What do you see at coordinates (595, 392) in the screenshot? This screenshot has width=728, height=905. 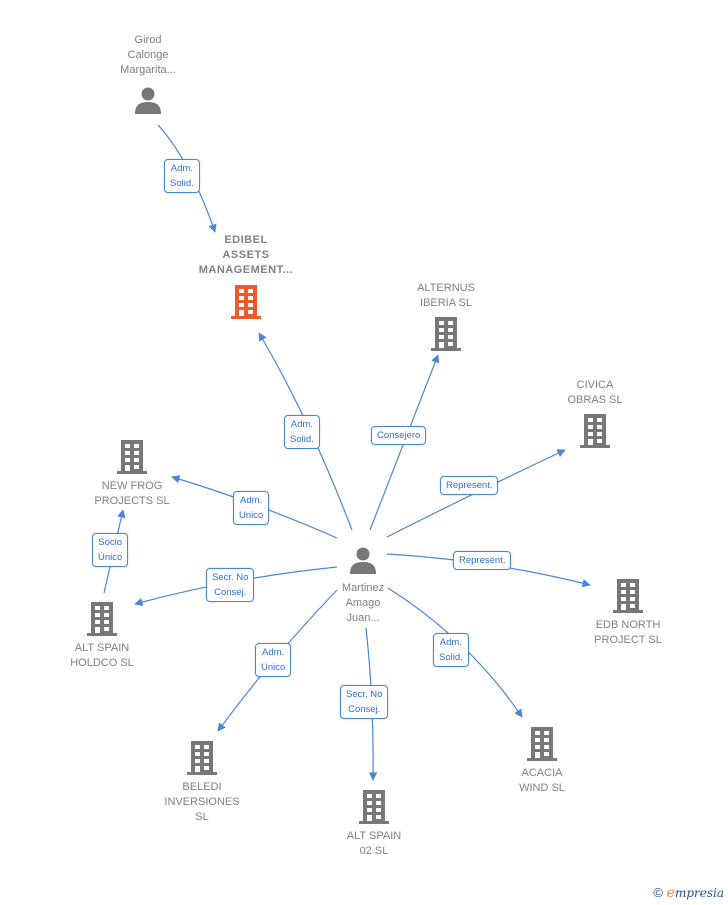 I see `node-label: CIVICA OBRAS SL` at bounding box center [595, 392].